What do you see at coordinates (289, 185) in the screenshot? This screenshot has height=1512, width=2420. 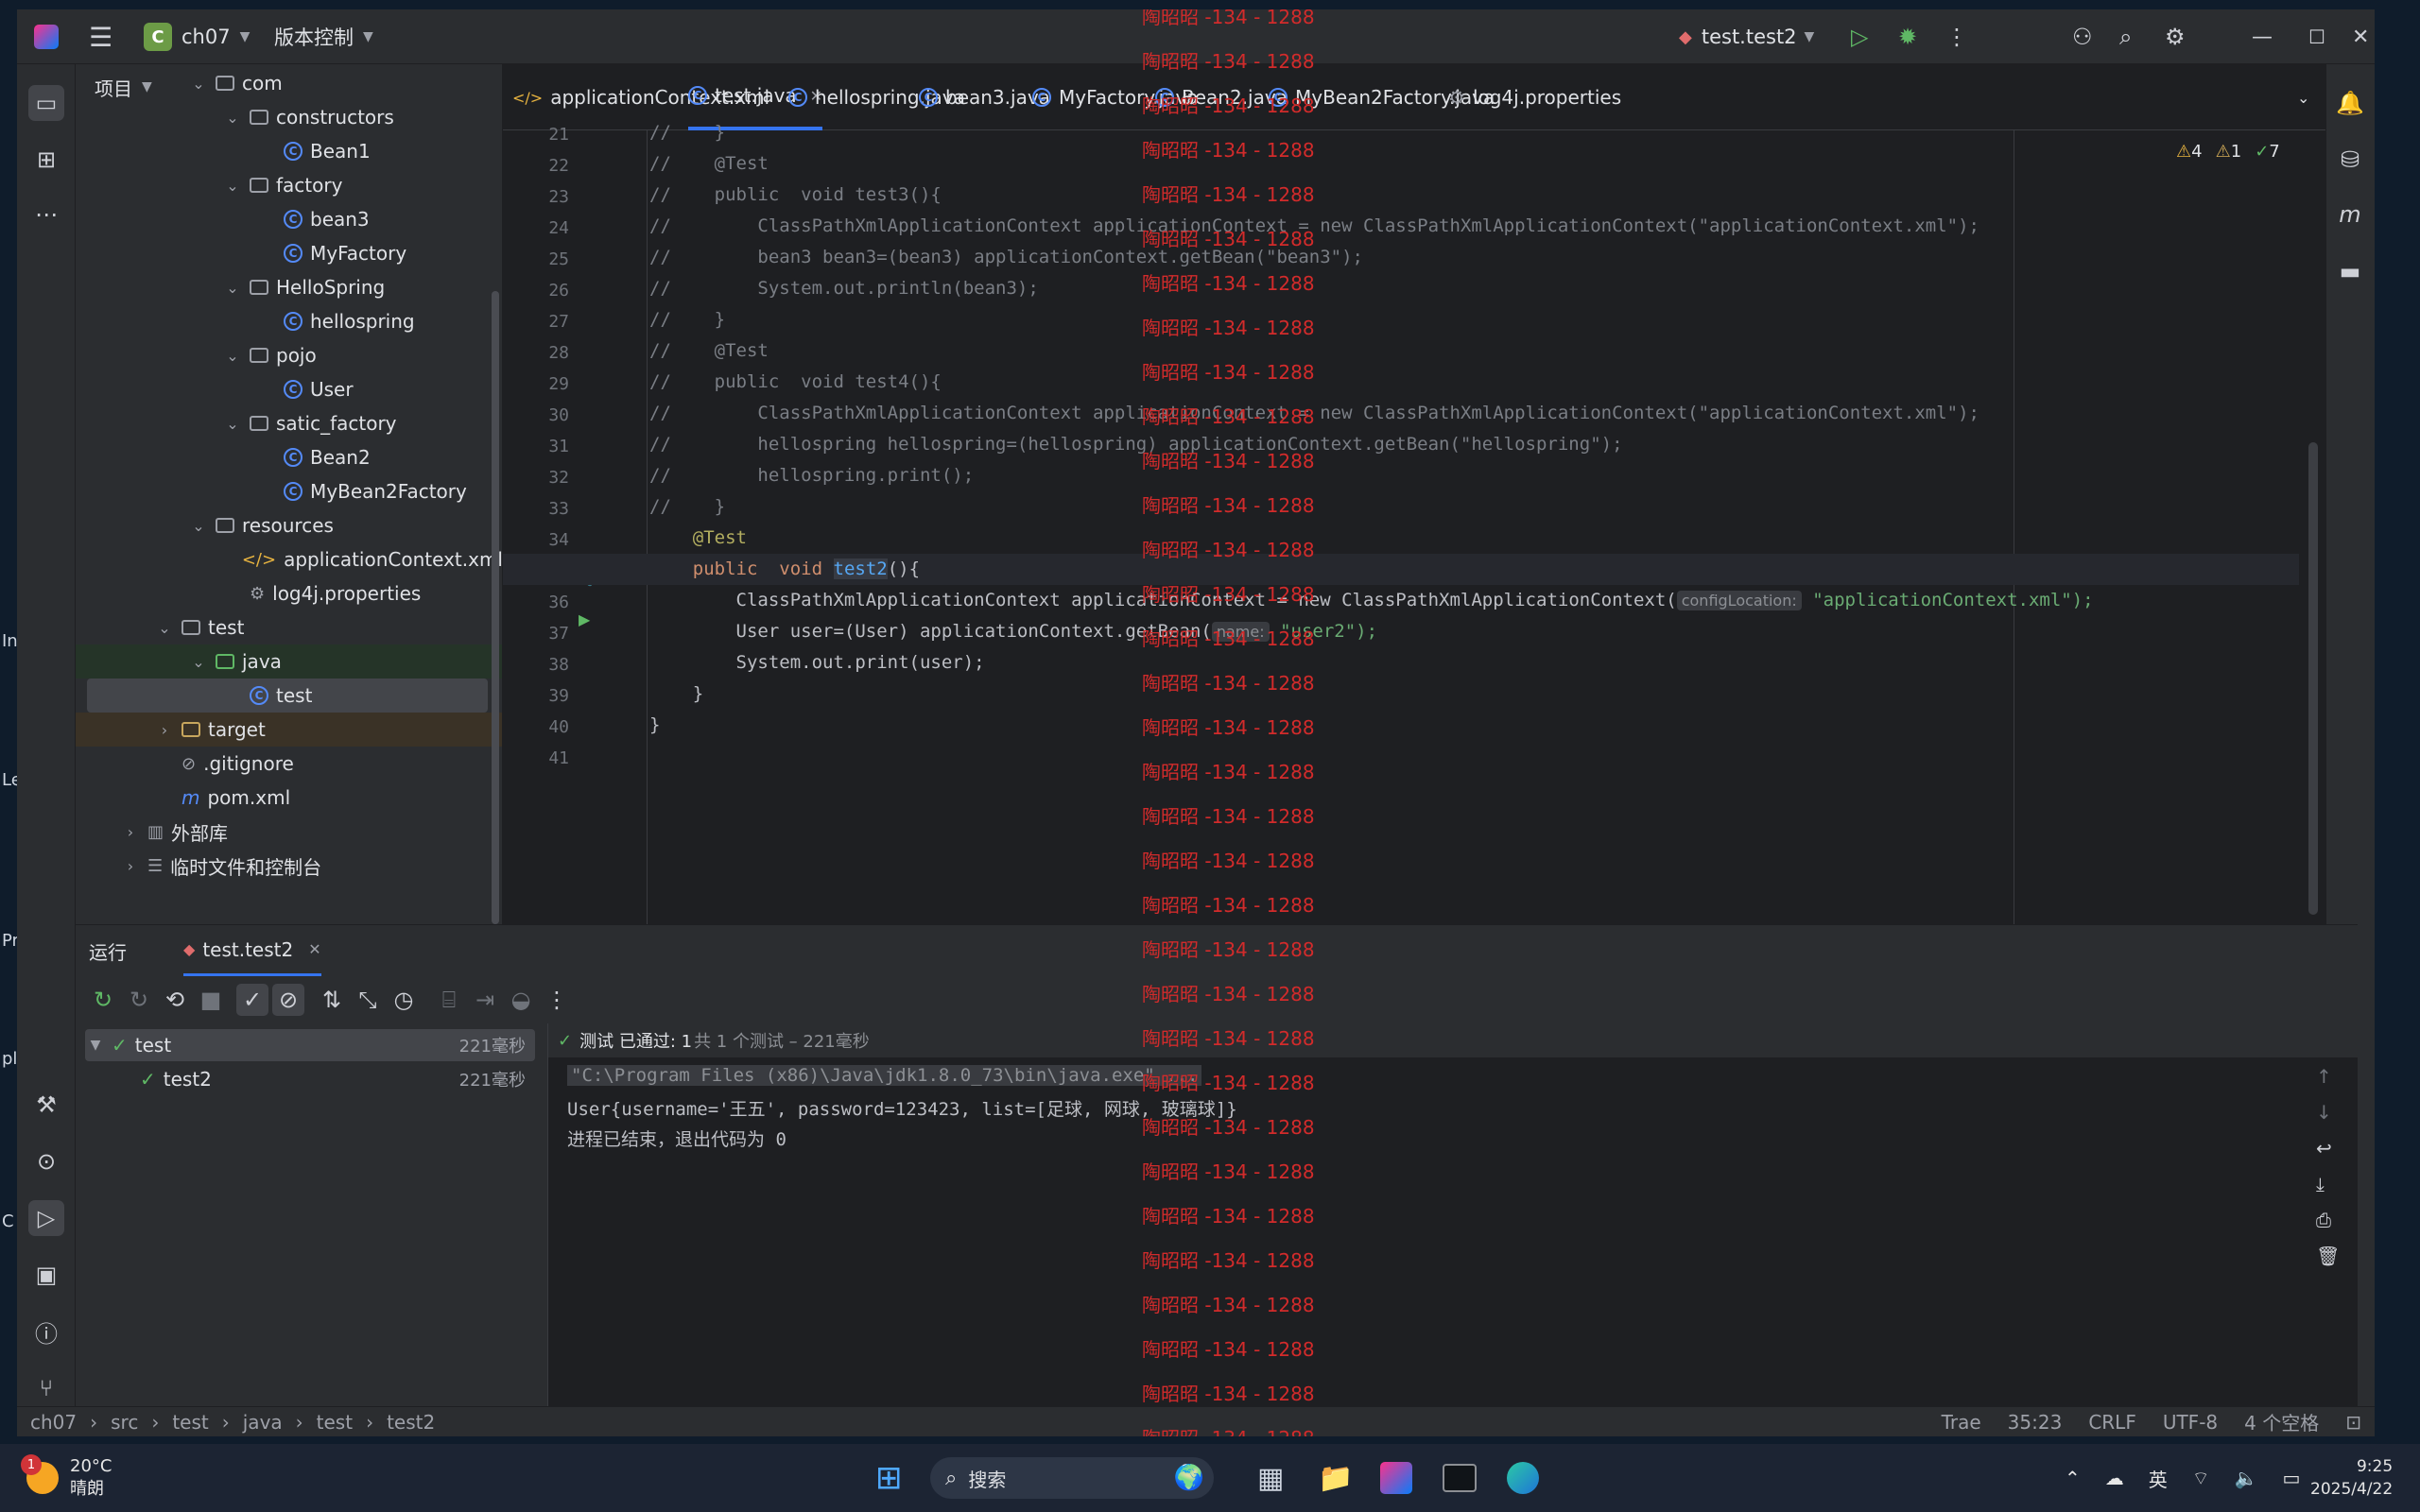 I see `tree-item: ⌄ factory` at bounding box center [289, 185].